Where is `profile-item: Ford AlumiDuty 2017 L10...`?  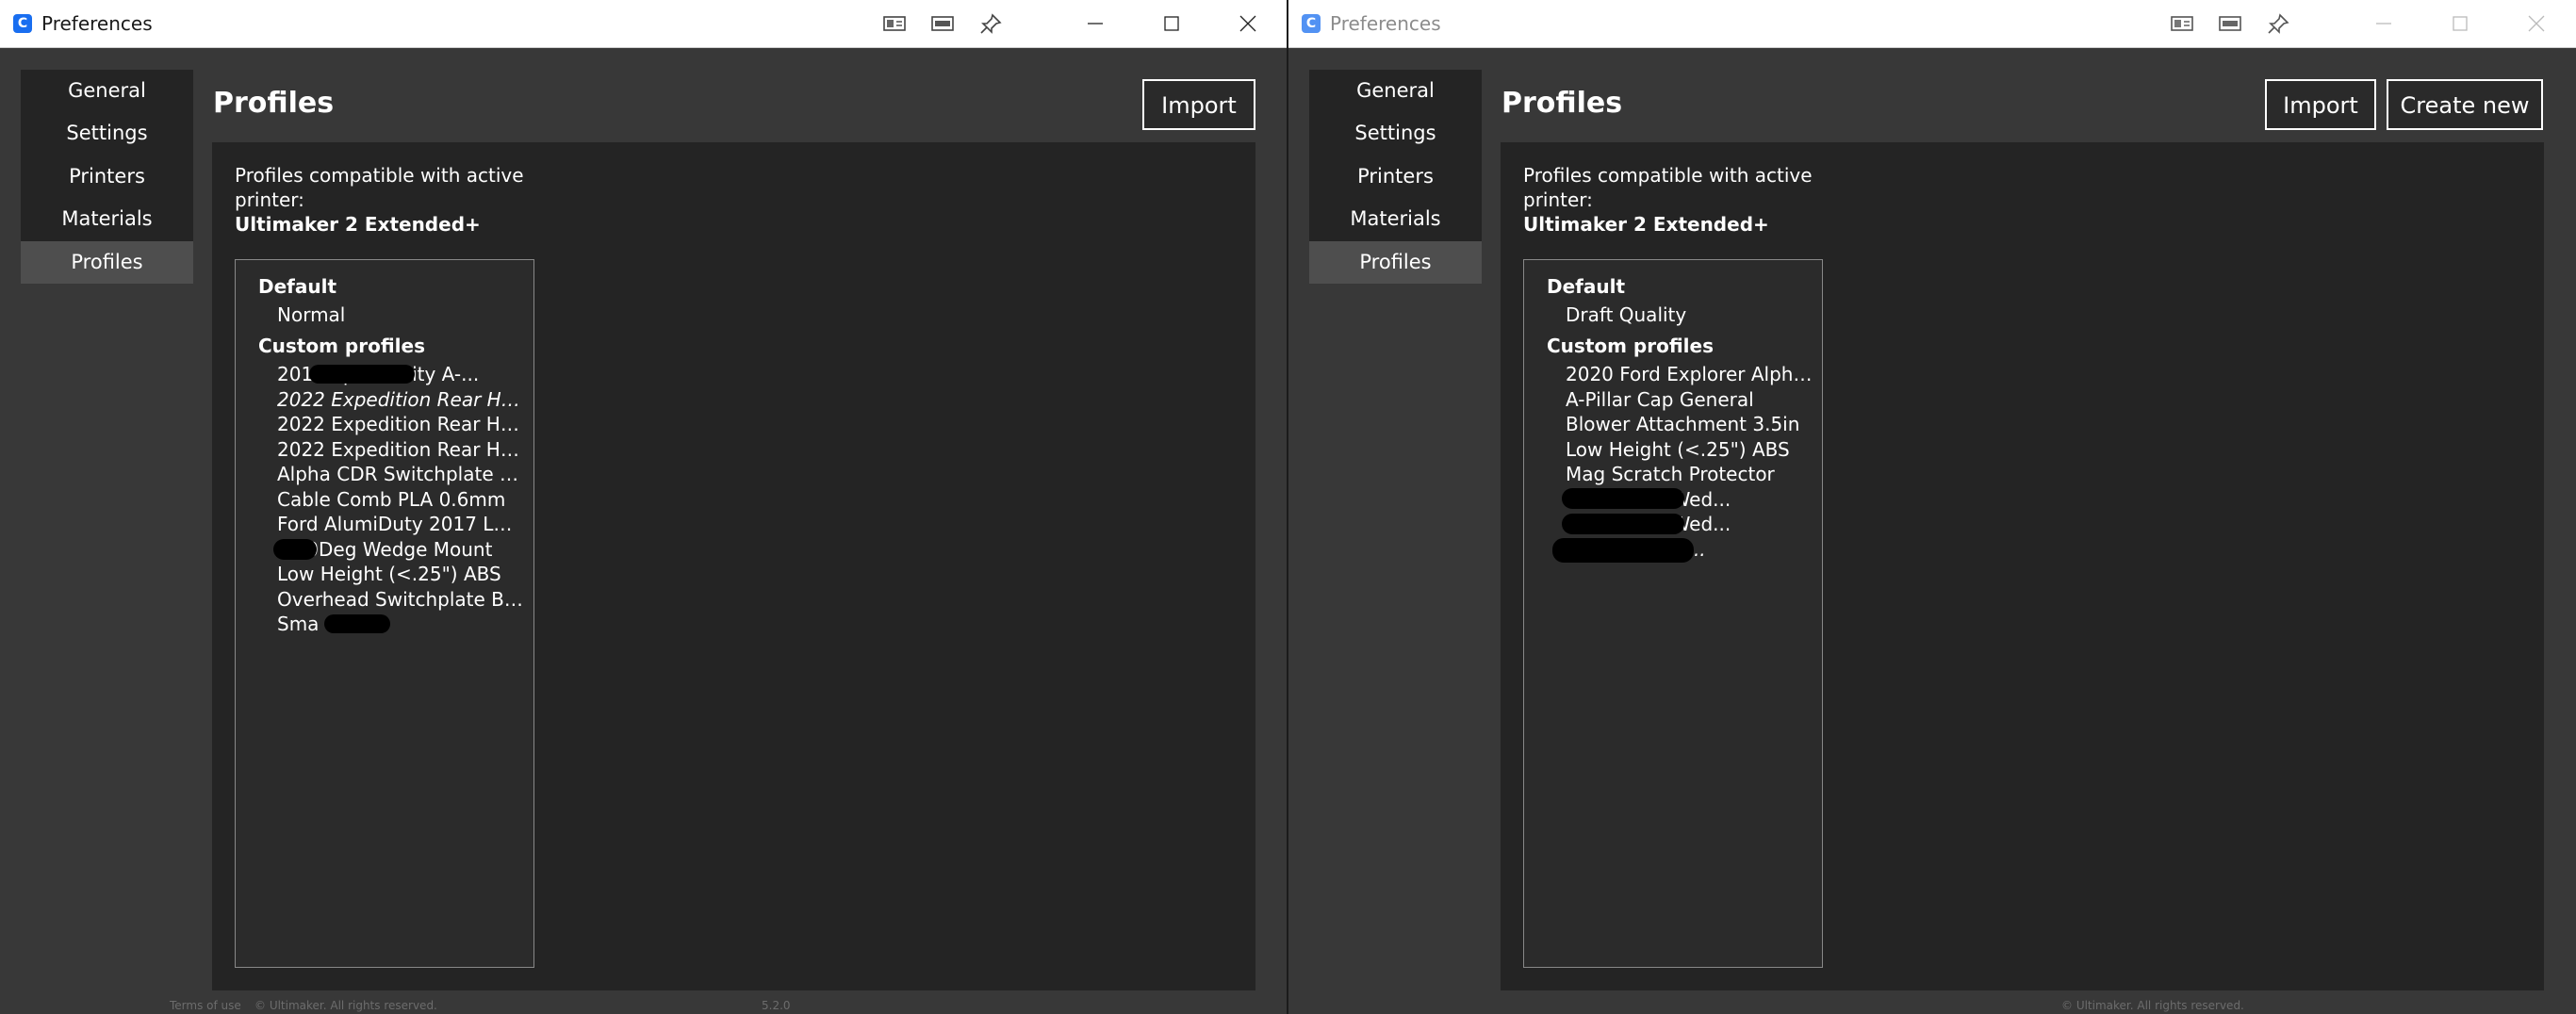
profile-item: Ford AlumiDuty 2017 L10... is located at coordinates (400, 524).